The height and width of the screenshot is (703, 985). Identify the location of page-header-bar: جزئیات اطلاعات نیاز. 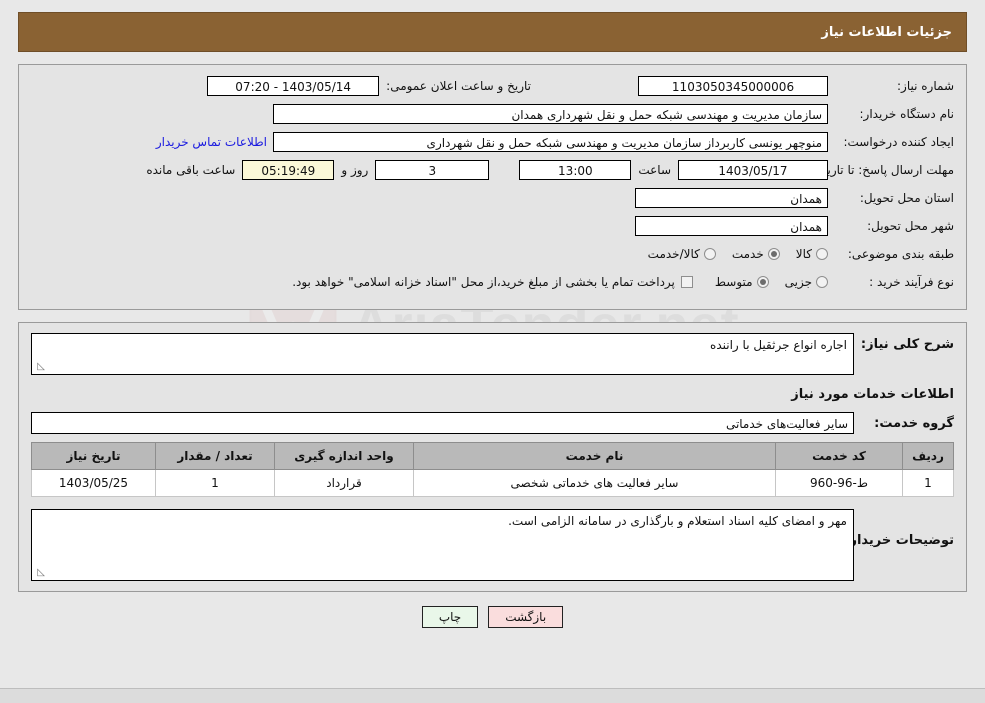
(492, 32).